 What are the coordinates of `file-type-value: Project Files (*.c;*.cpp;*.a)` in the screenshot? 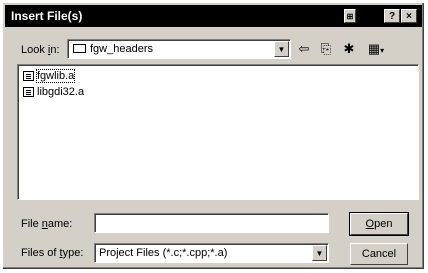 It's located at (163, 253).